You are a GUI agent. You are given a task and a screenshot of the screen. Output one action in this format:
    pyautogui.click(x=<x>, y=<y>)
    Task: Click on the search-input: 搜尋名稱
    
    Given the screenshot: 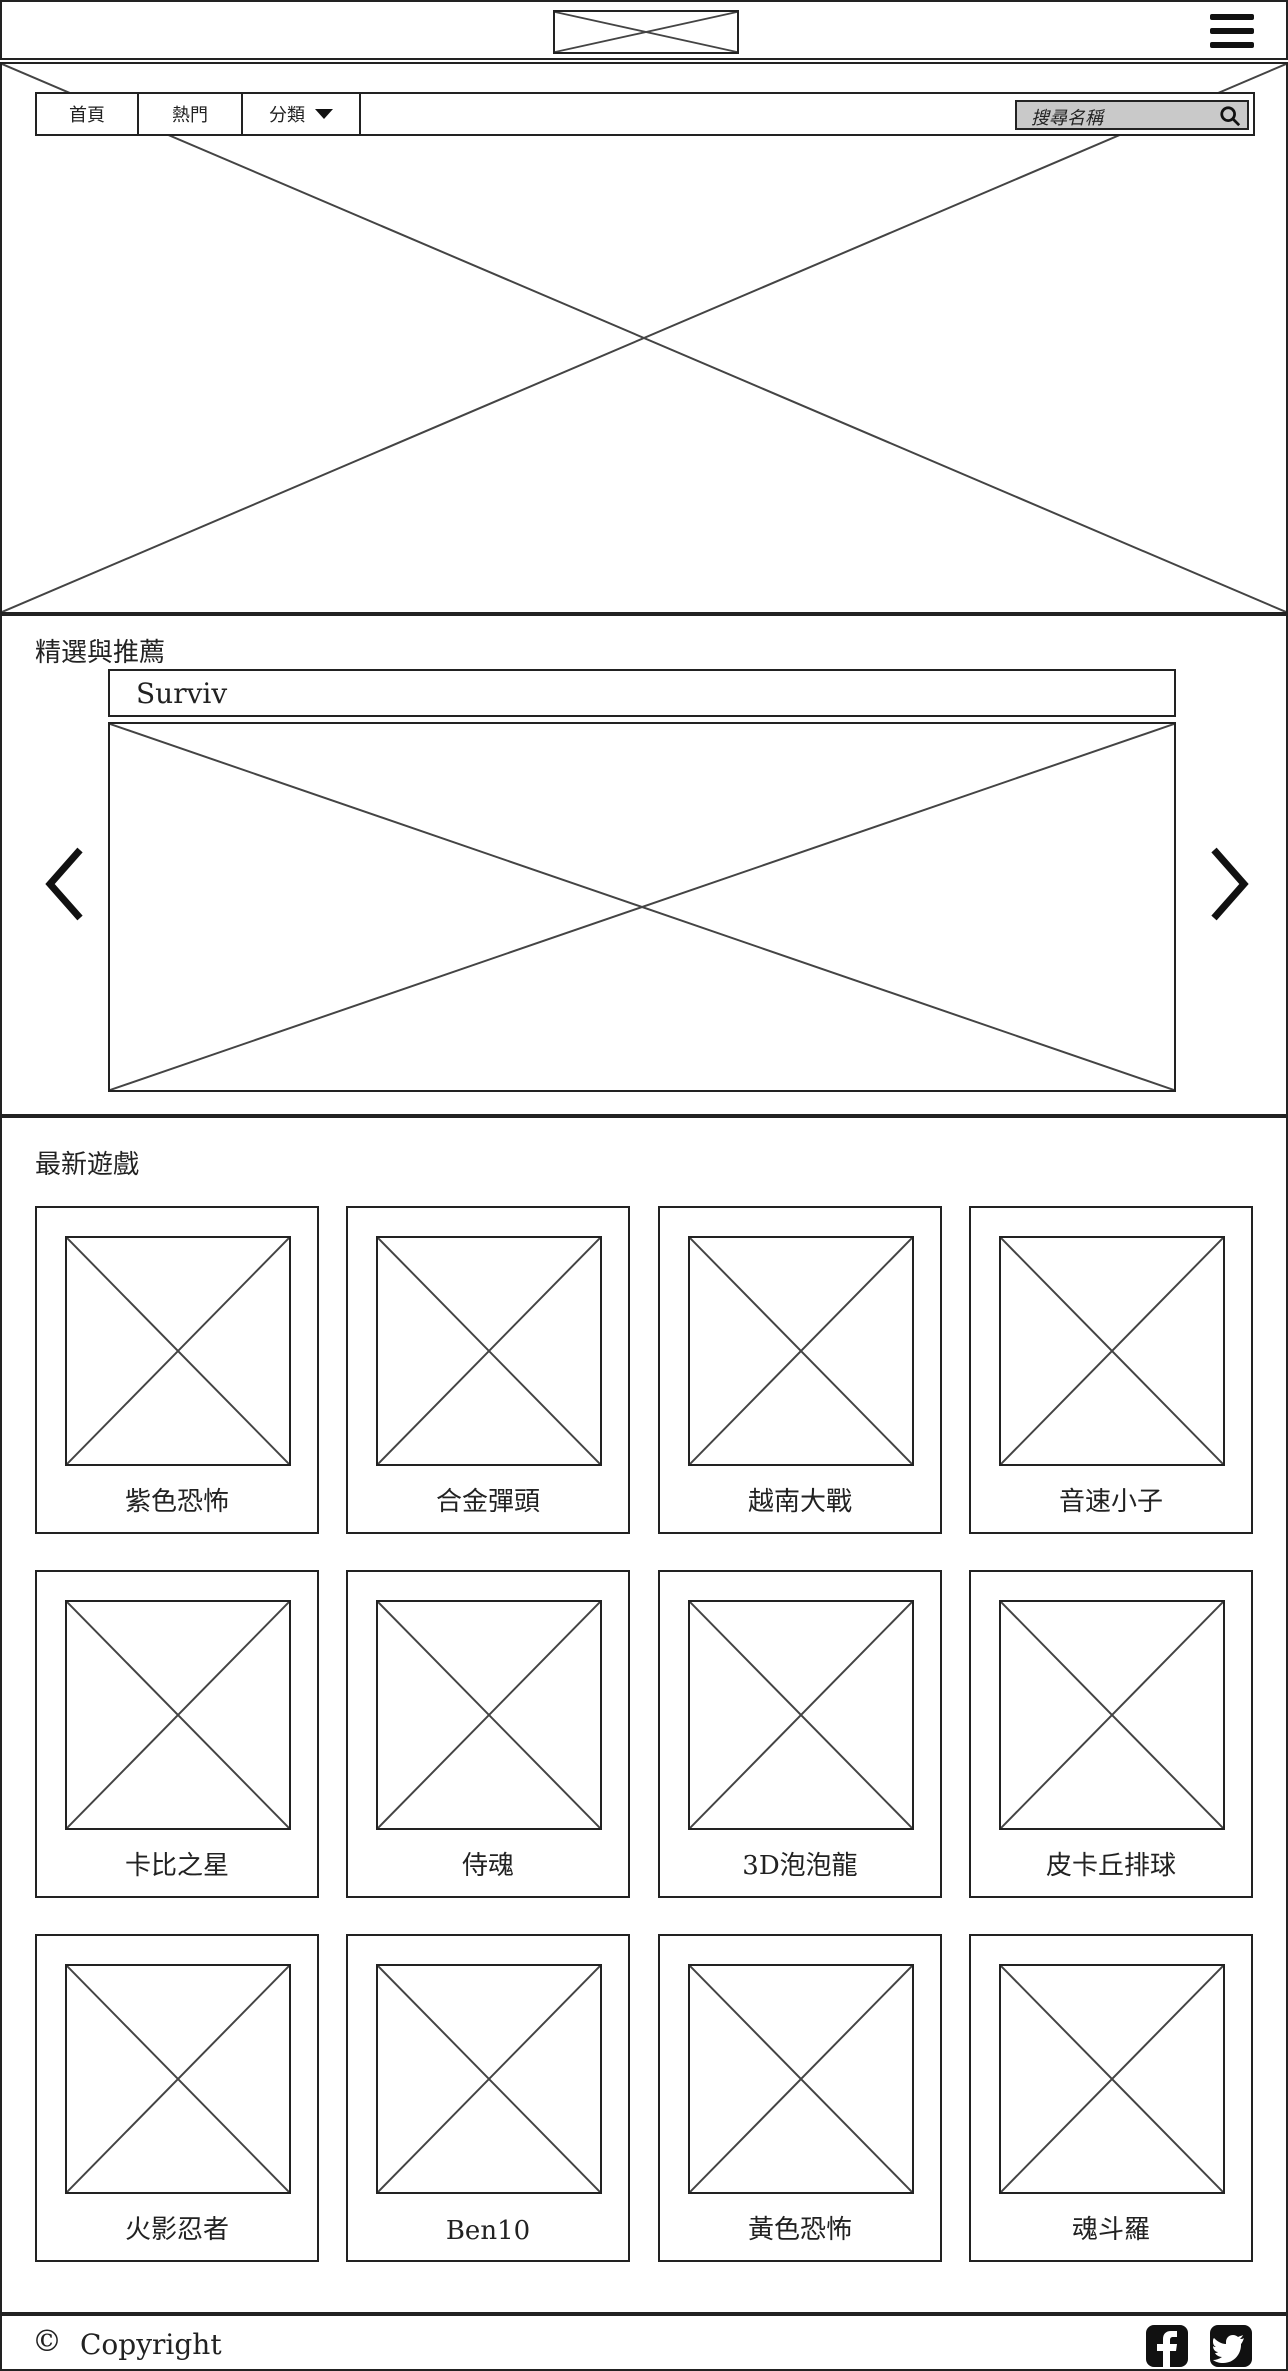 What is the action you would take?
    pyautogui.click(x=1132, y=115)
    